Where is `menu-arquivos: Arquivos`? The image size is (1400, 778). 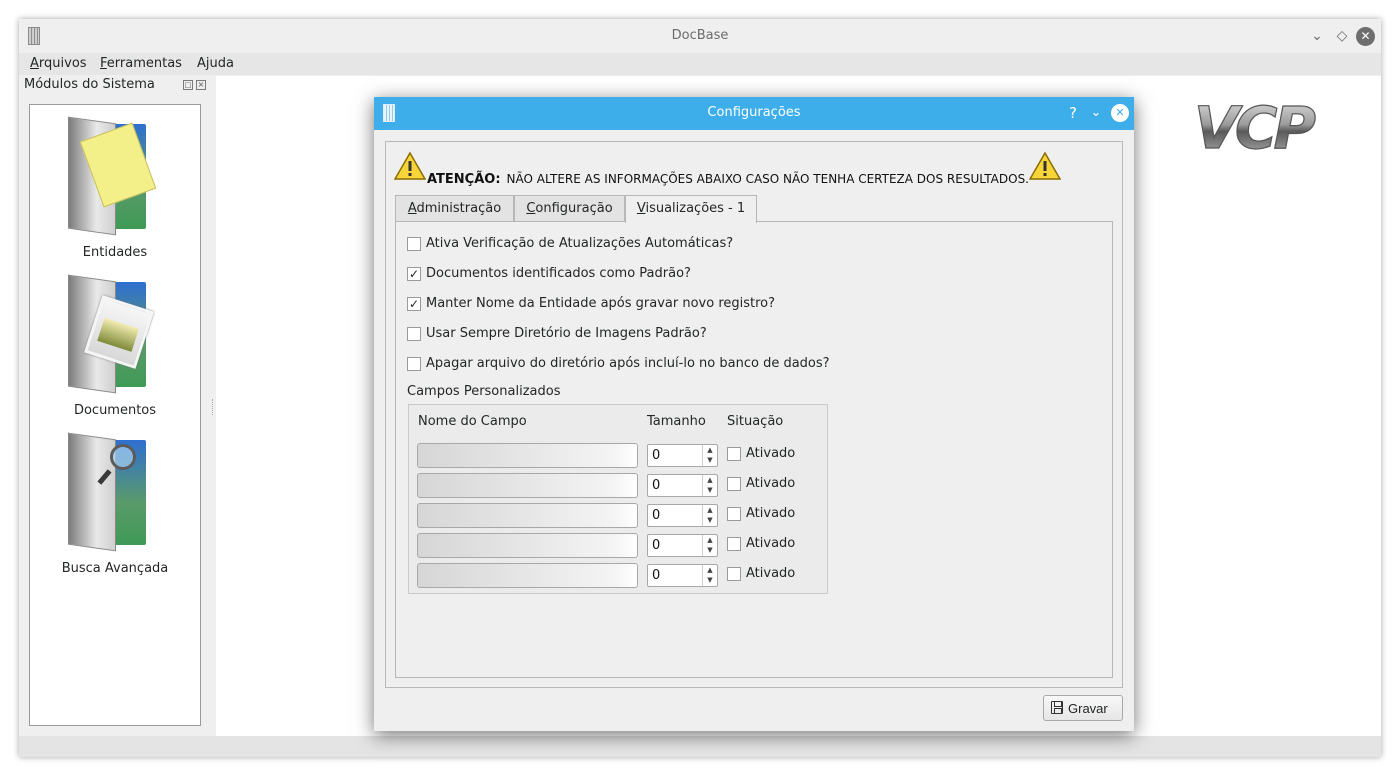 menu-arquivos: Arquivos is located at coordinates (58, 63).